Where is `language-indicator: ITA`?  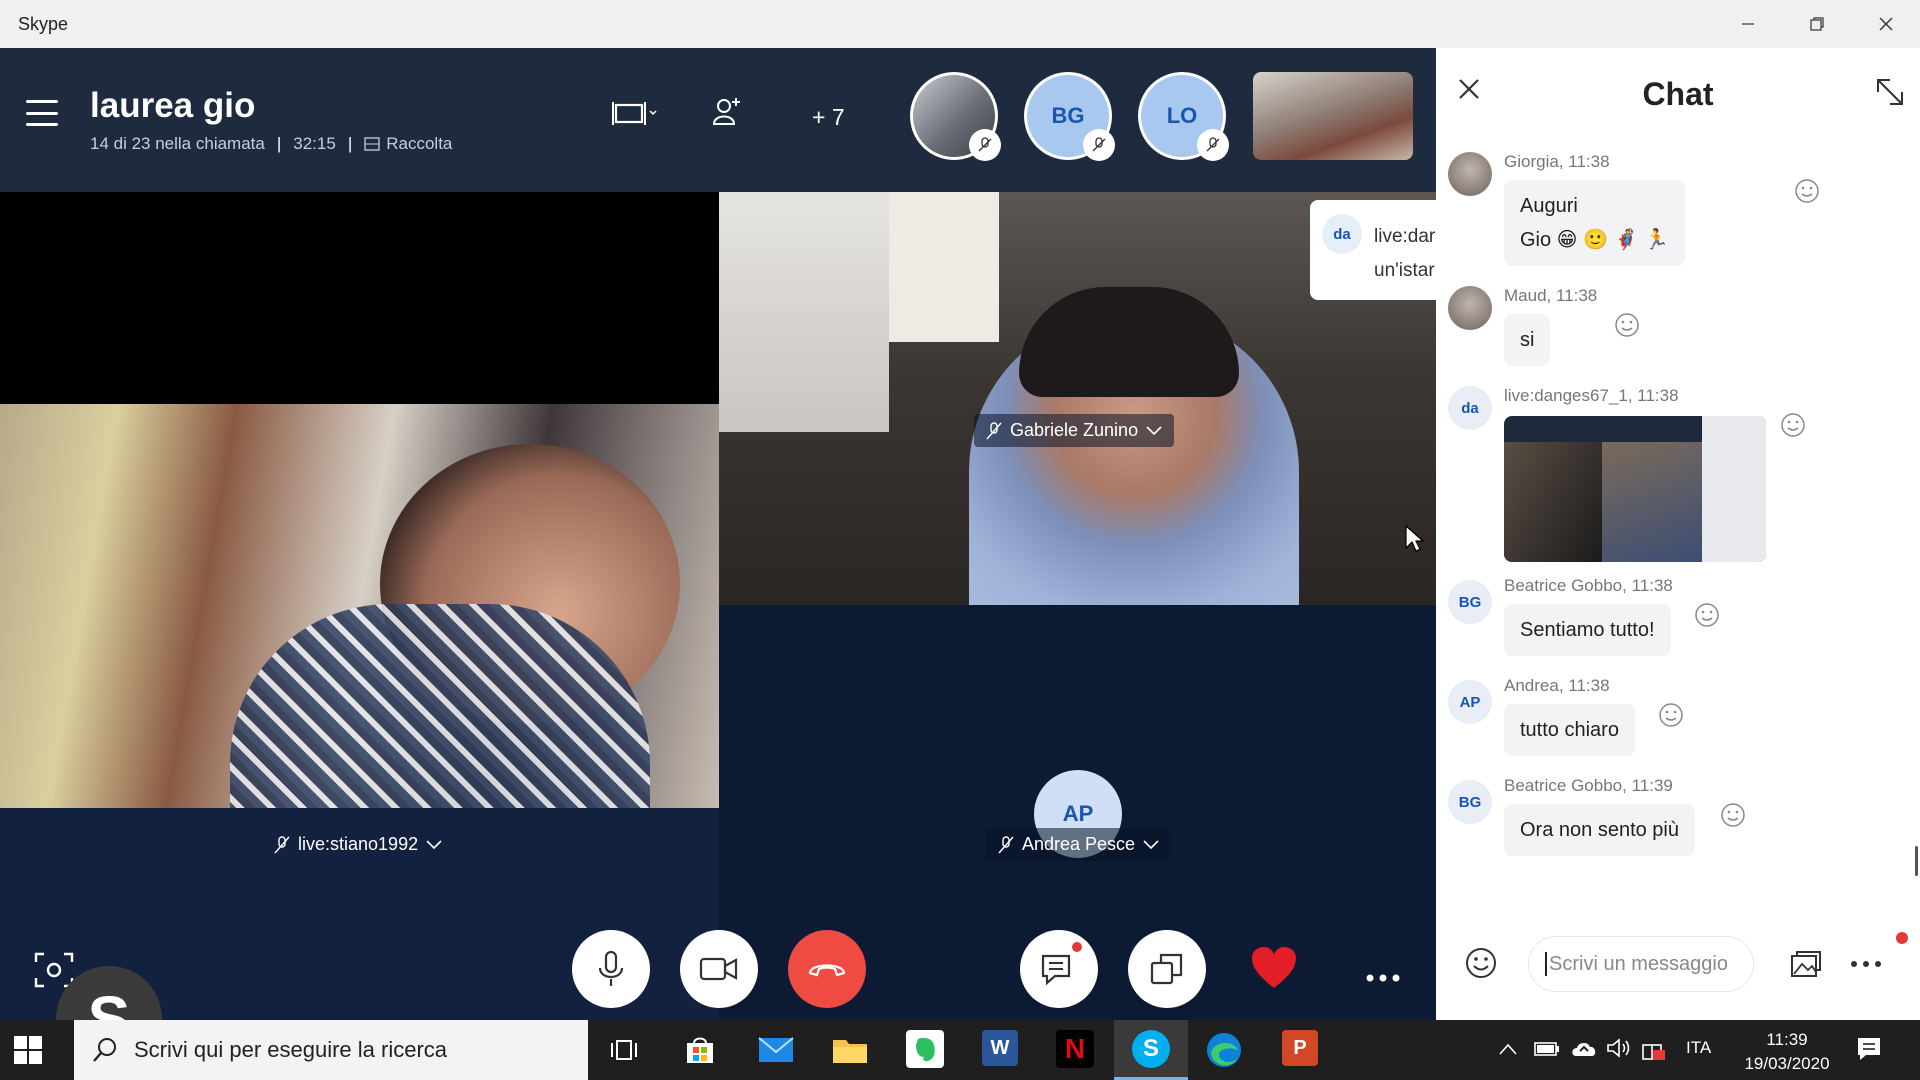
language-indicator: ITA is located at coordinates (1698, 1048).